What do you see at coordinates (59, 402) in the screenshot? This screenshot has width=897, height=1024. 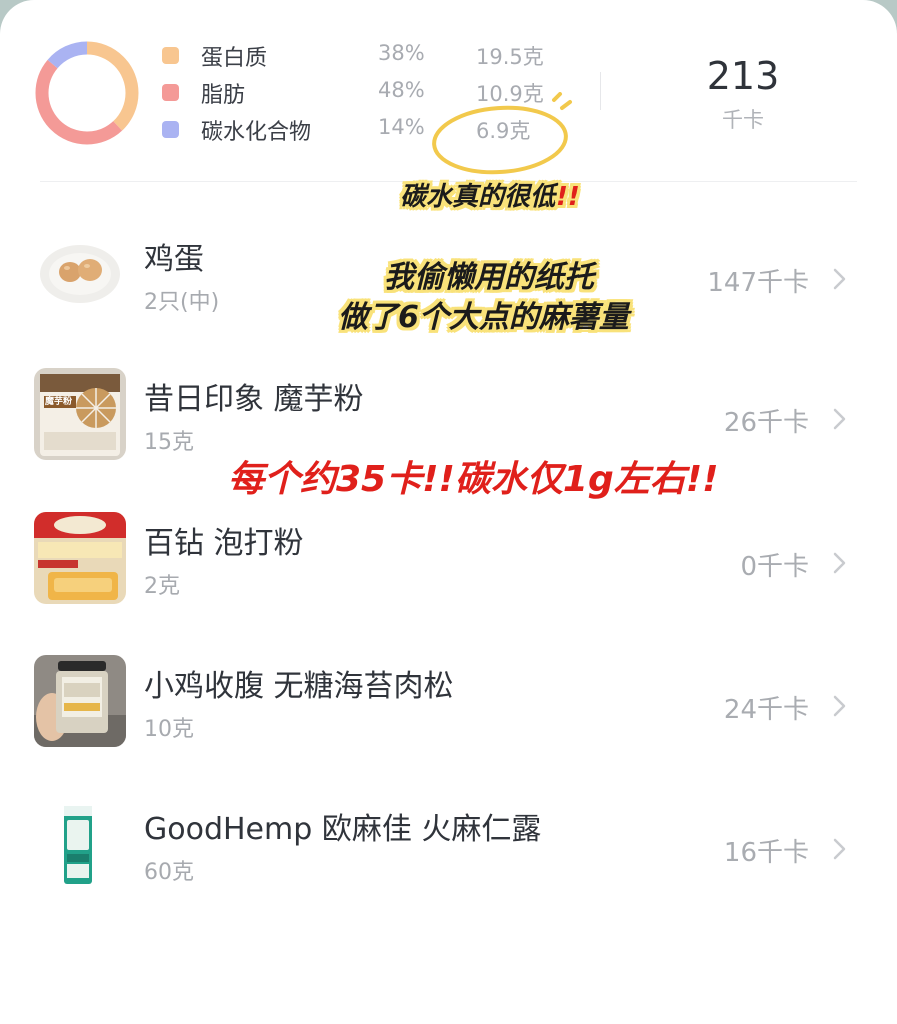 I see `package-label: 魔芋粉` at bounding box center [59, 402].